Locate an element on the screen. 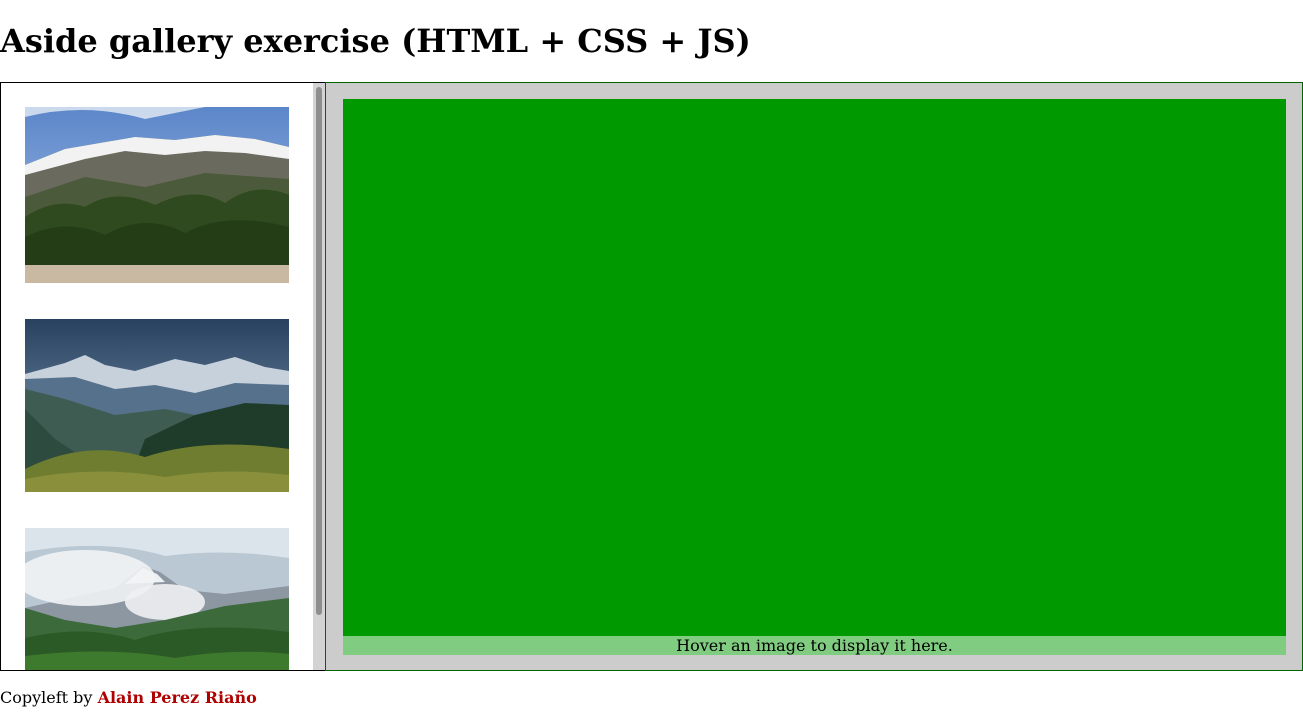 Image resolution: width=1303 pixels, height=724 pixels. alpine-valley-image is located at coordinates (157, 405).